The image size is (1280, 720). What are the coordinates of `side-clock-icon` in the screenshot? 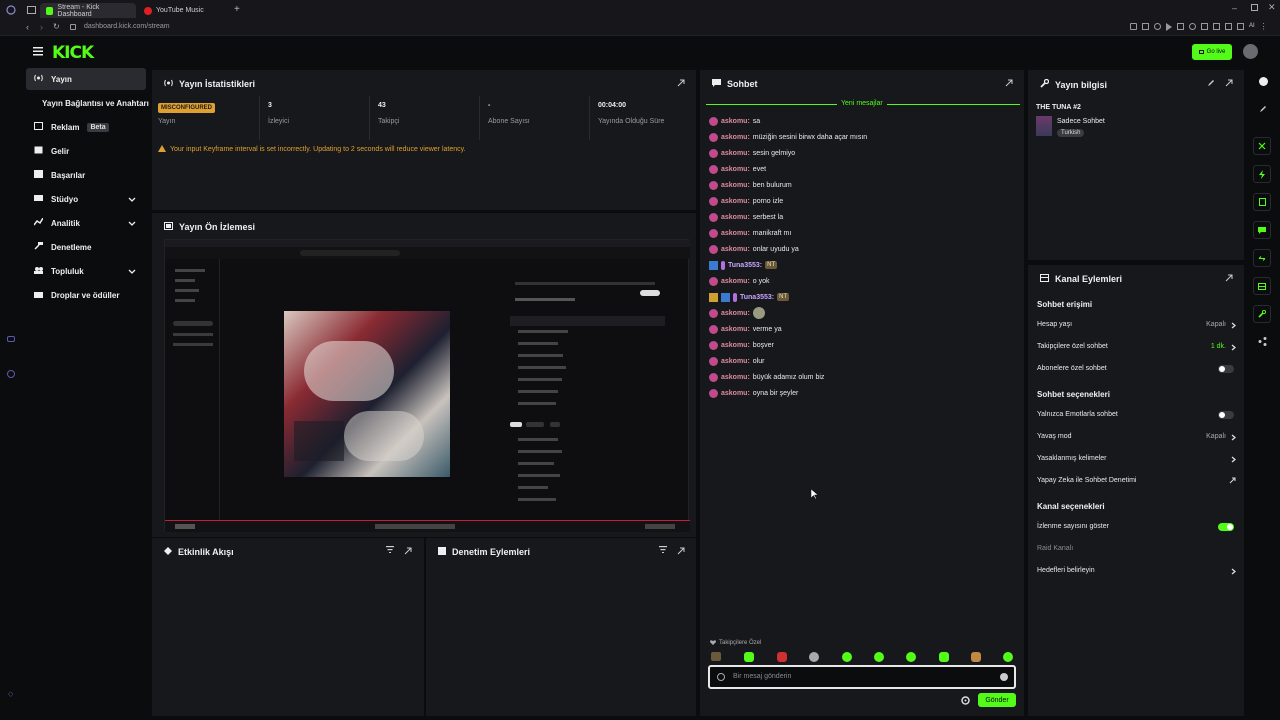 It's located at (11, 374).